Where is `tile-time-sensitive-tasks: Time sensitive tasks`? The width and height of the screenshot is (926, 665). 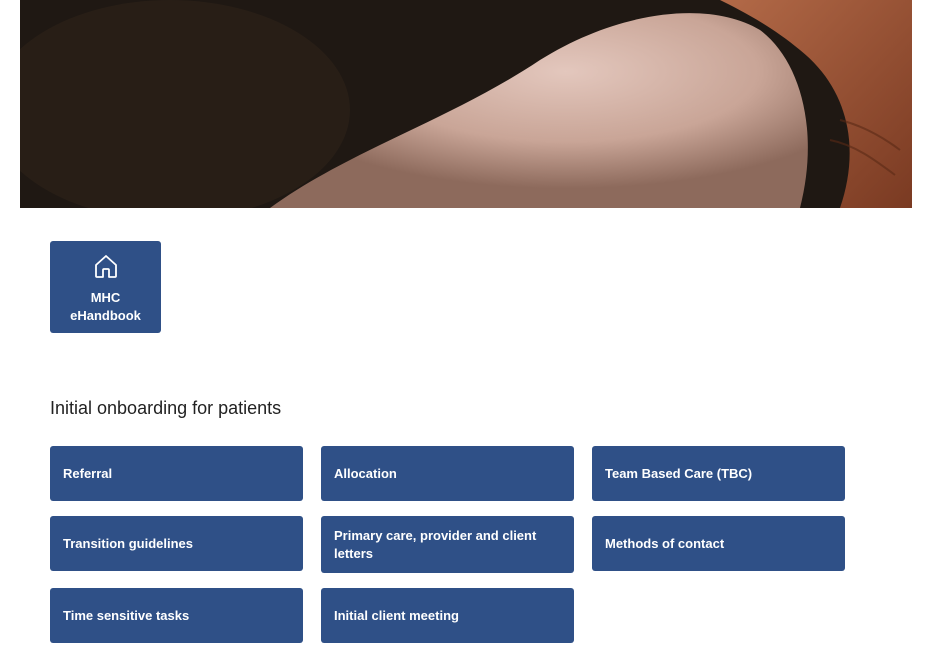
tile-time-sensitive-tasks: Time sensitive tasks is located at coordinates (176, 615).